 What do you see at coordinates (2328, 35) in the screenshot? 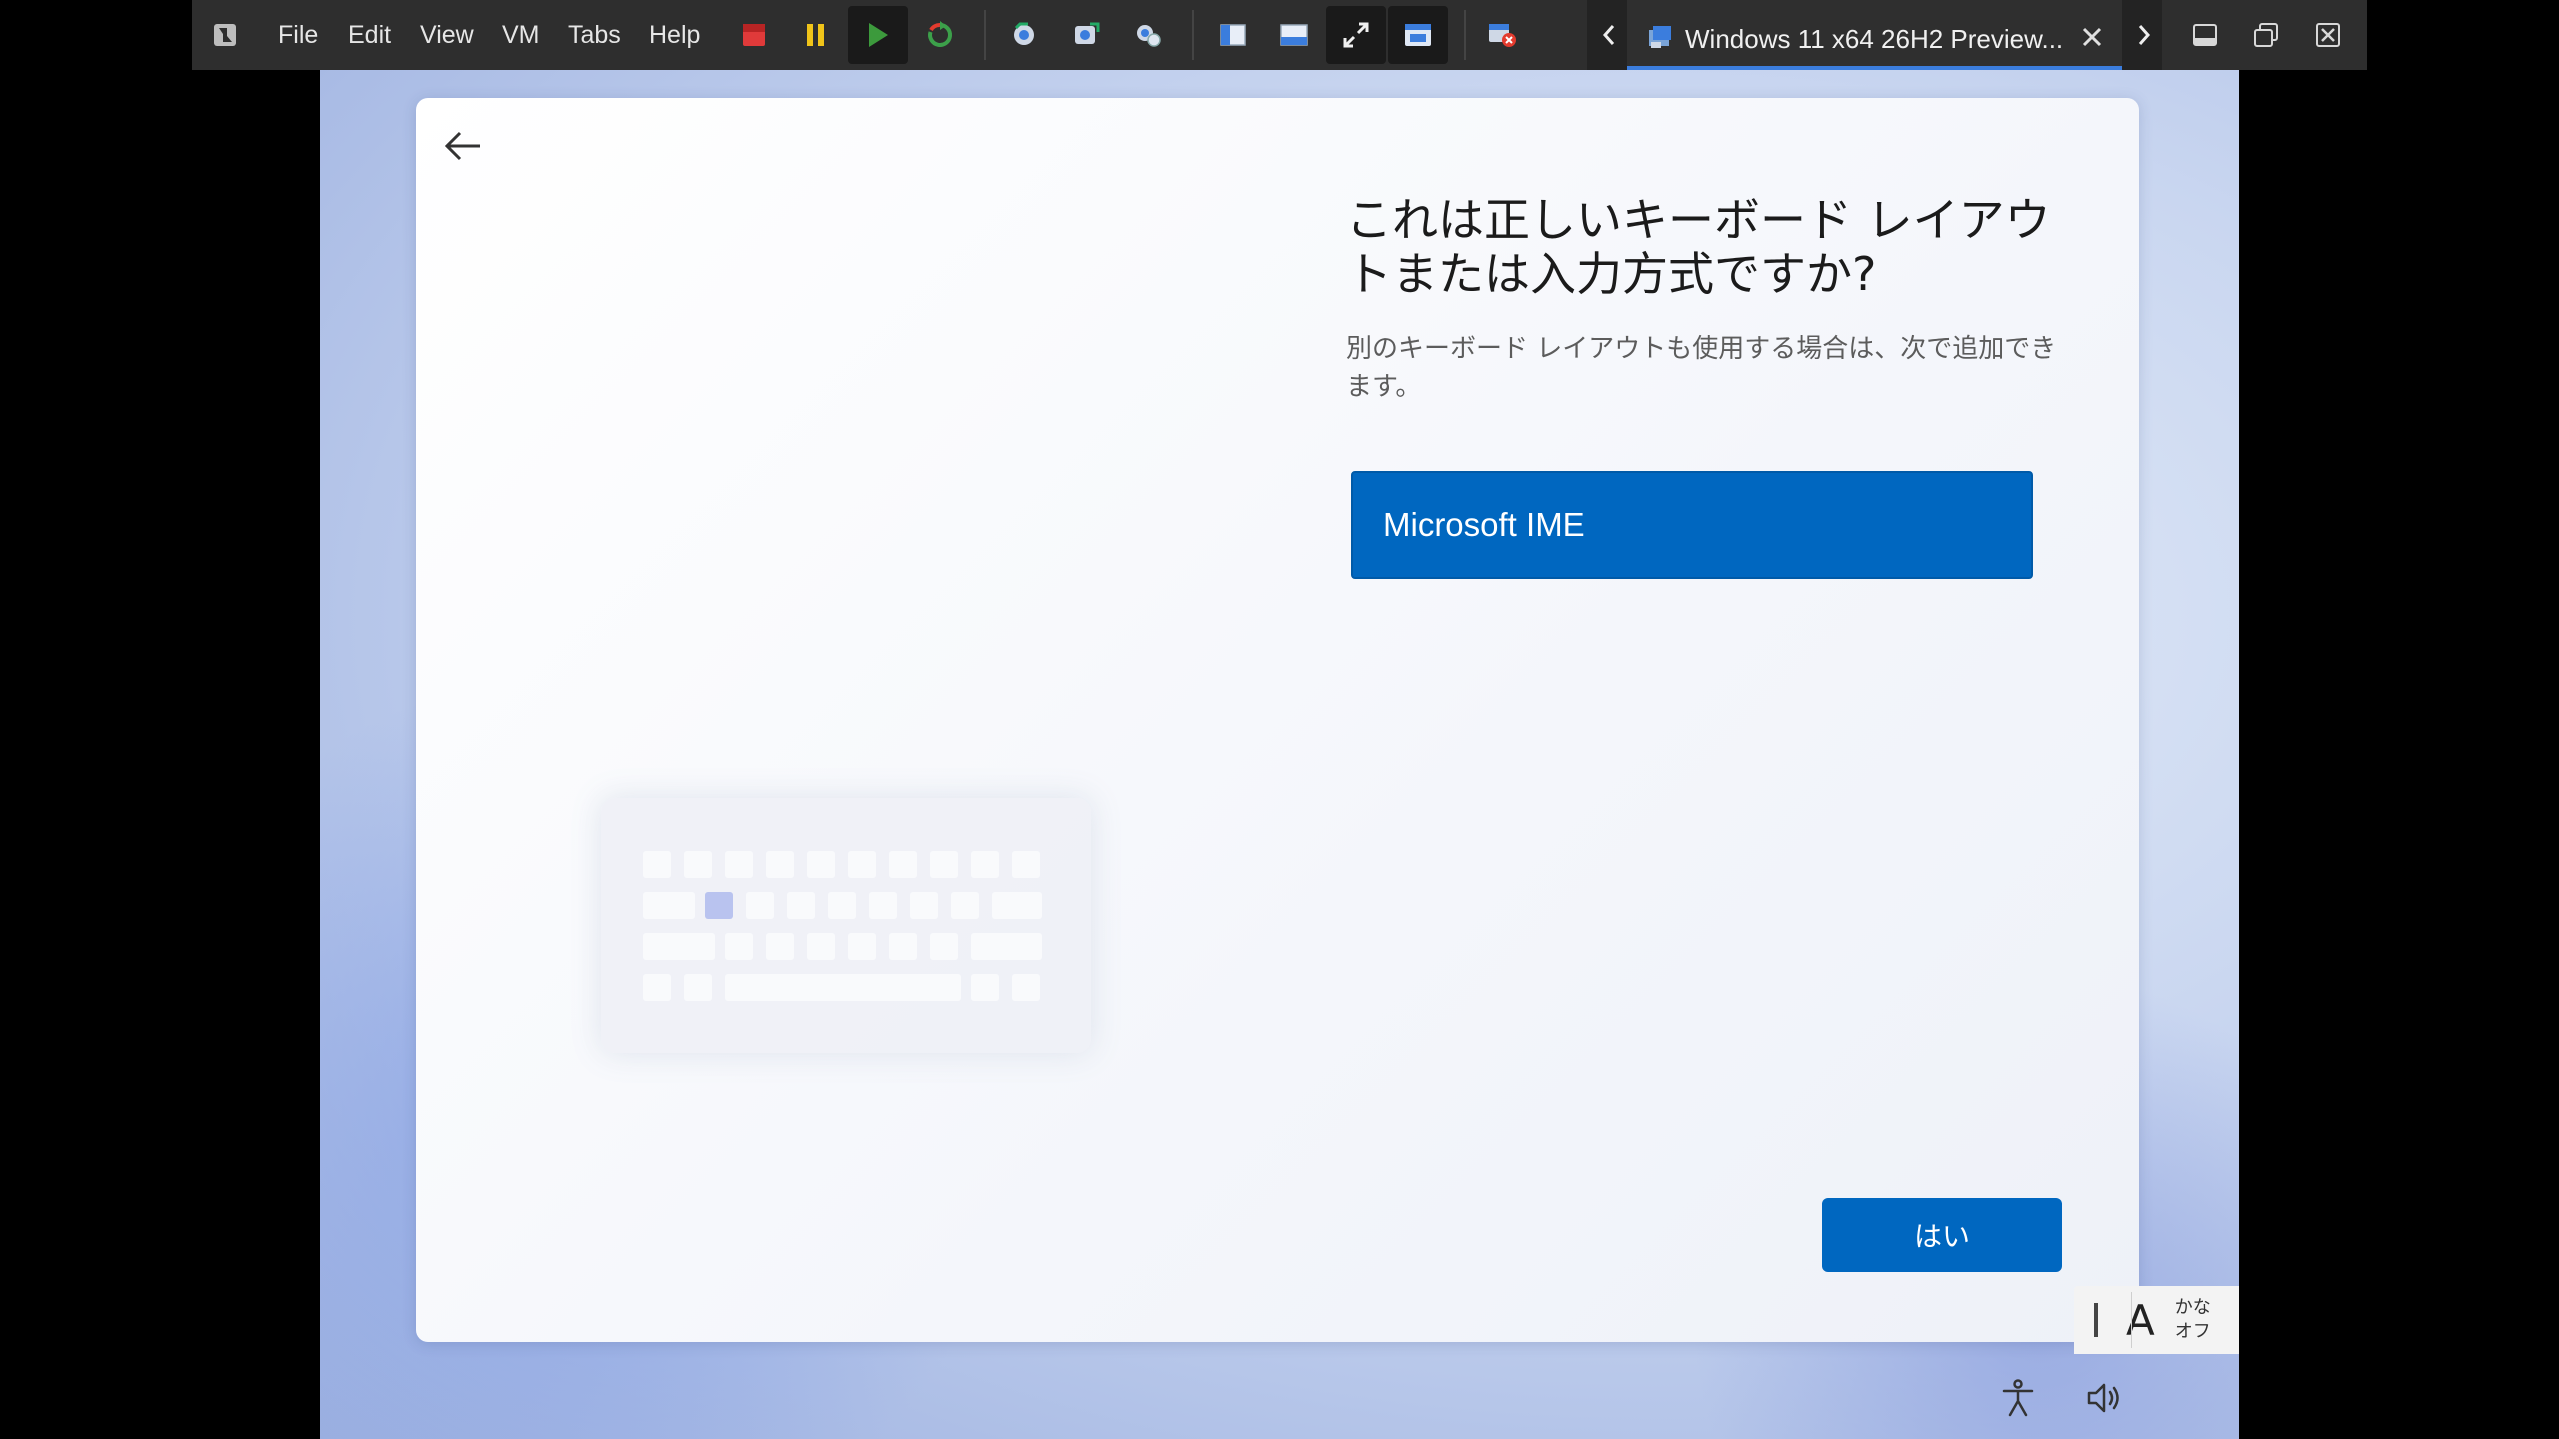
I see `close-window-icon` at bounding box center [2328, 35].